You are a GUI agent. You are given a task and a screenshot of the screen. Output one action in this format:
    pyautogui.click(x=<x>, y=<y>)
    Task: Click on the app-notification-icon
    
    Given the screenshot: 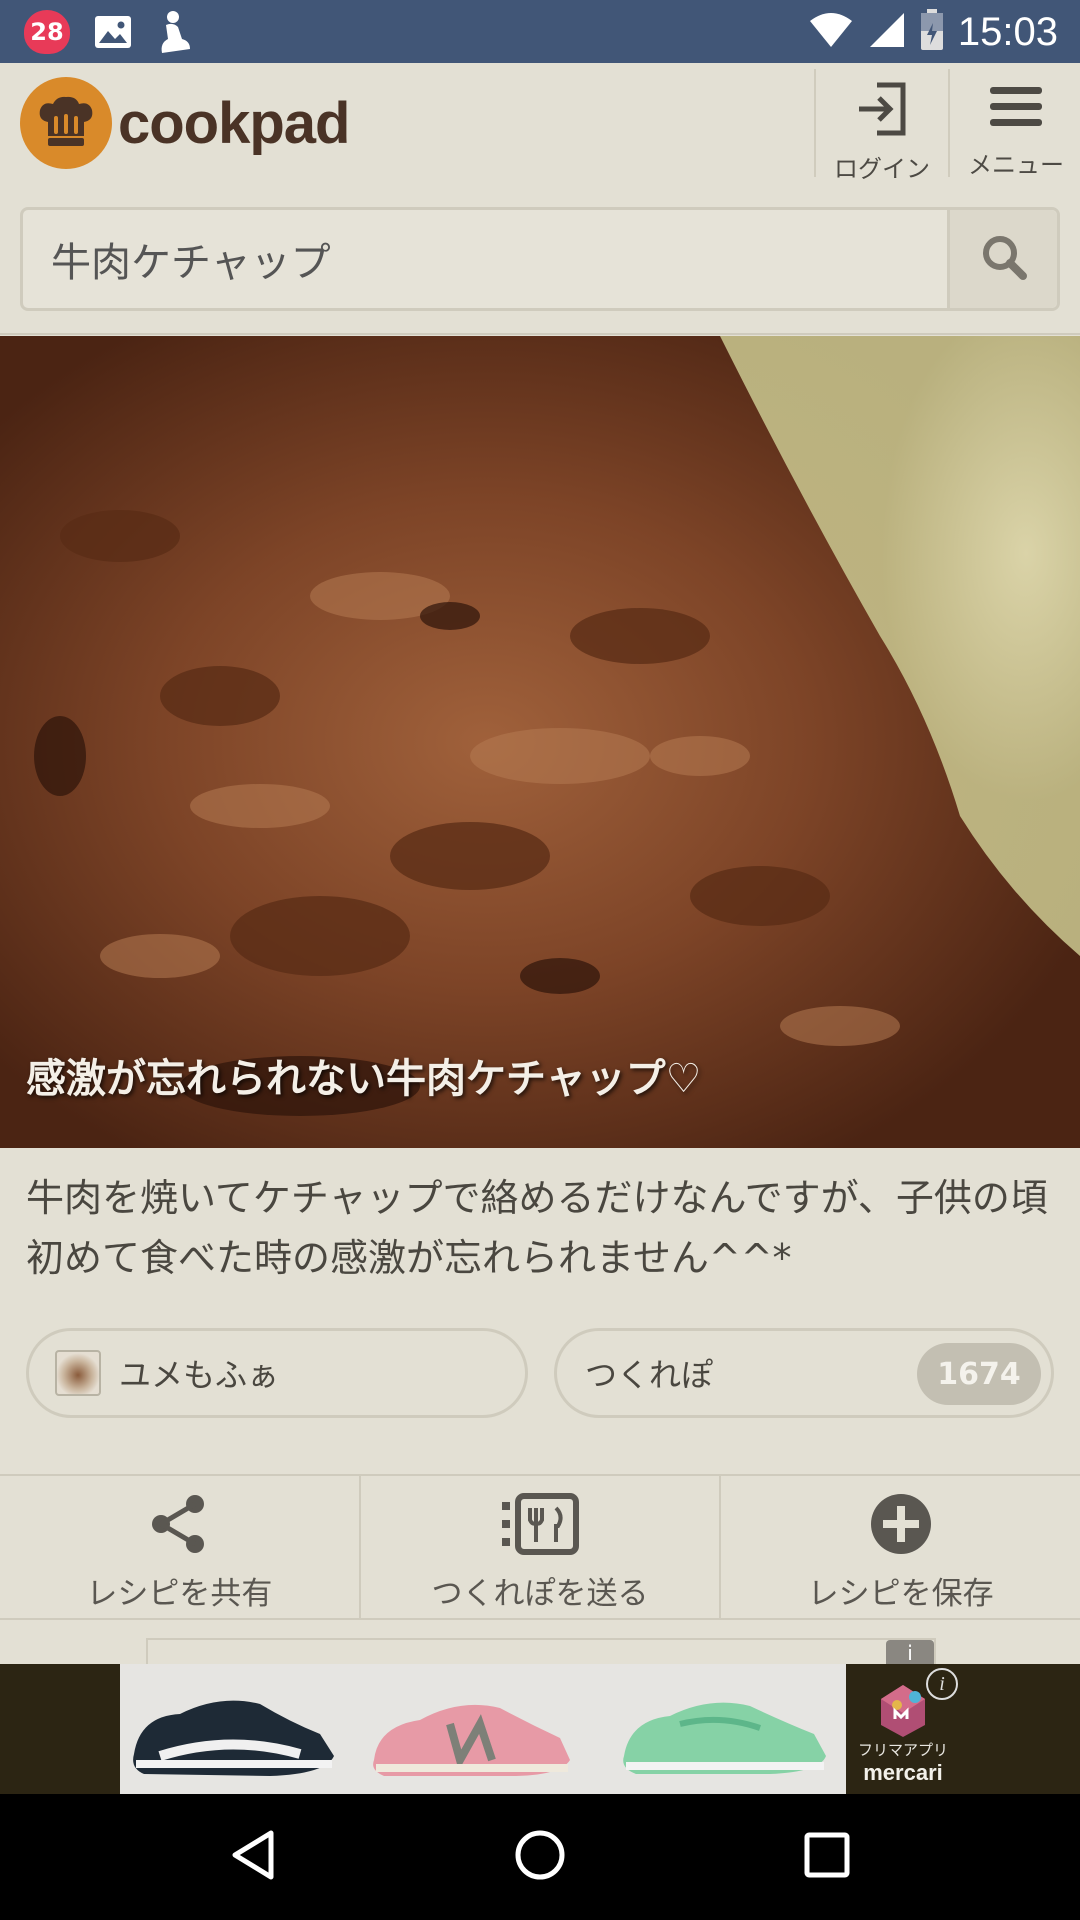 What is the action you would take?
    pyautogui.click(x=174, y=32)
    